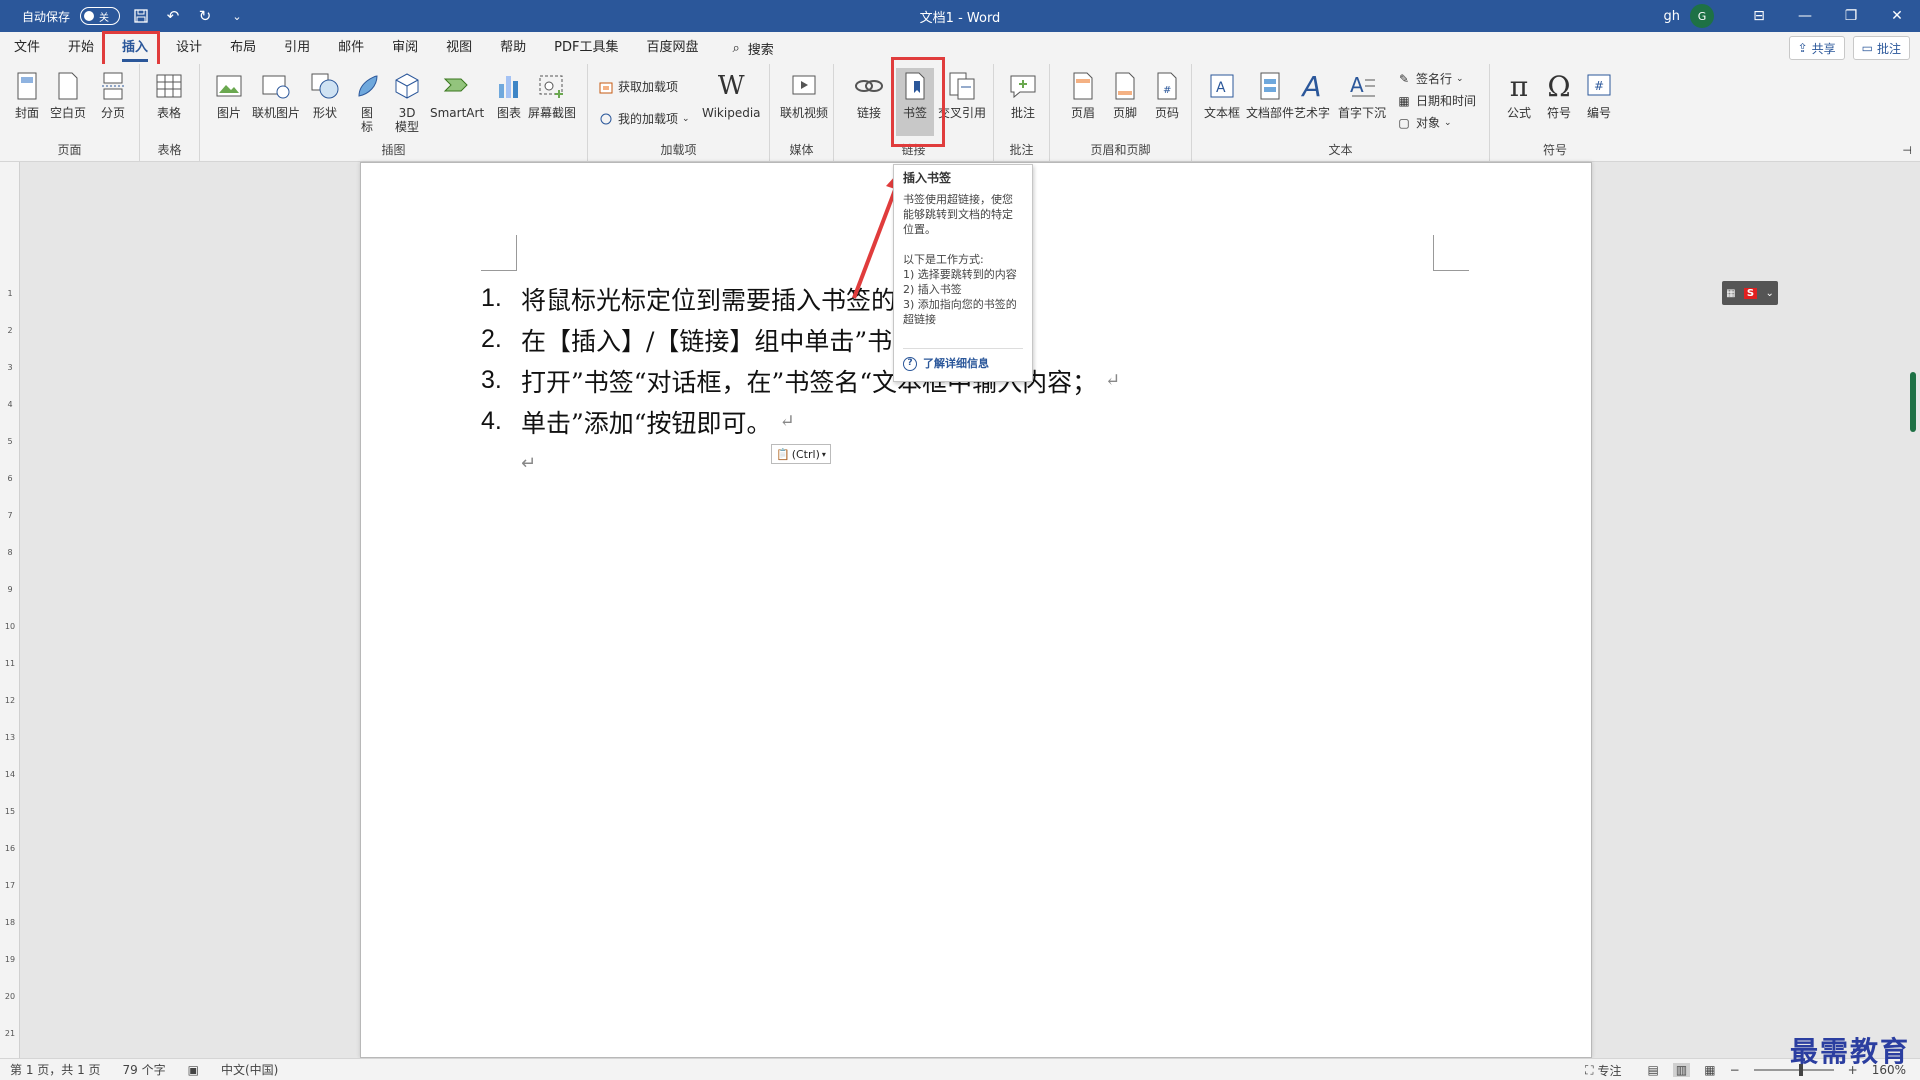 The height and width of the screenshot is (1080, 1920). I want to click on comments-button: ▭ 批注, so click(1881, 48).